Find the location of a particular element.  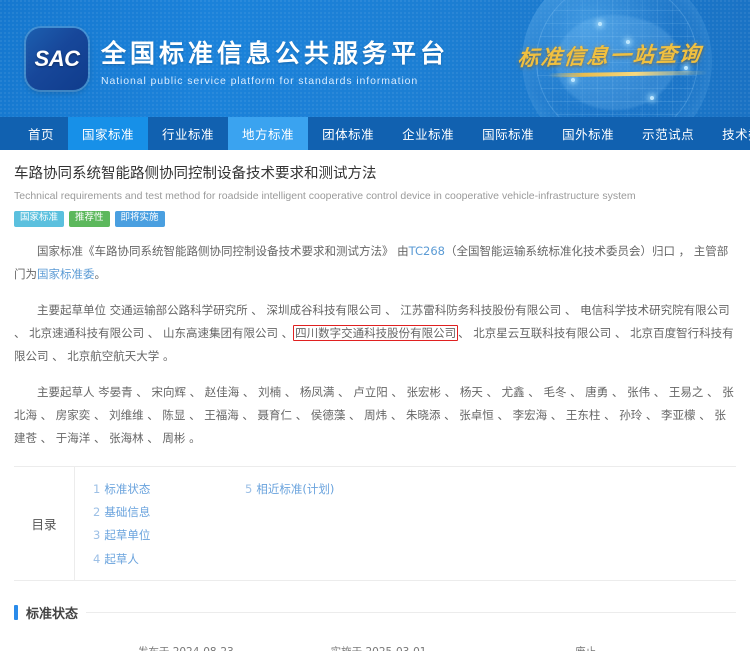

status-timeline: 发布于 2024-08-23 实施于 2025-03-01 废止 is located at coordinates (375, 647).